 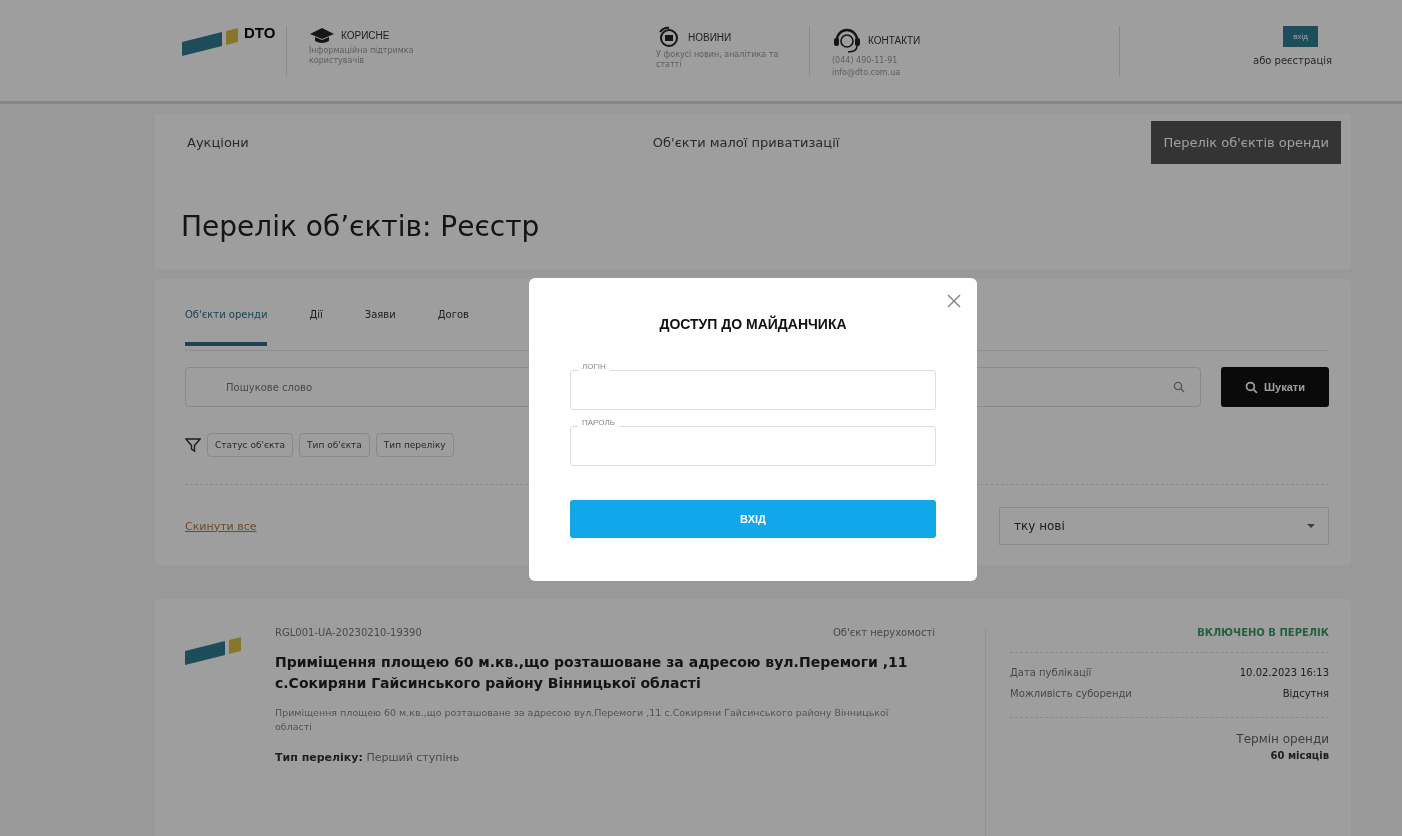 I want to click on register-link: або реєстрація, so click(x=1292, y=60).